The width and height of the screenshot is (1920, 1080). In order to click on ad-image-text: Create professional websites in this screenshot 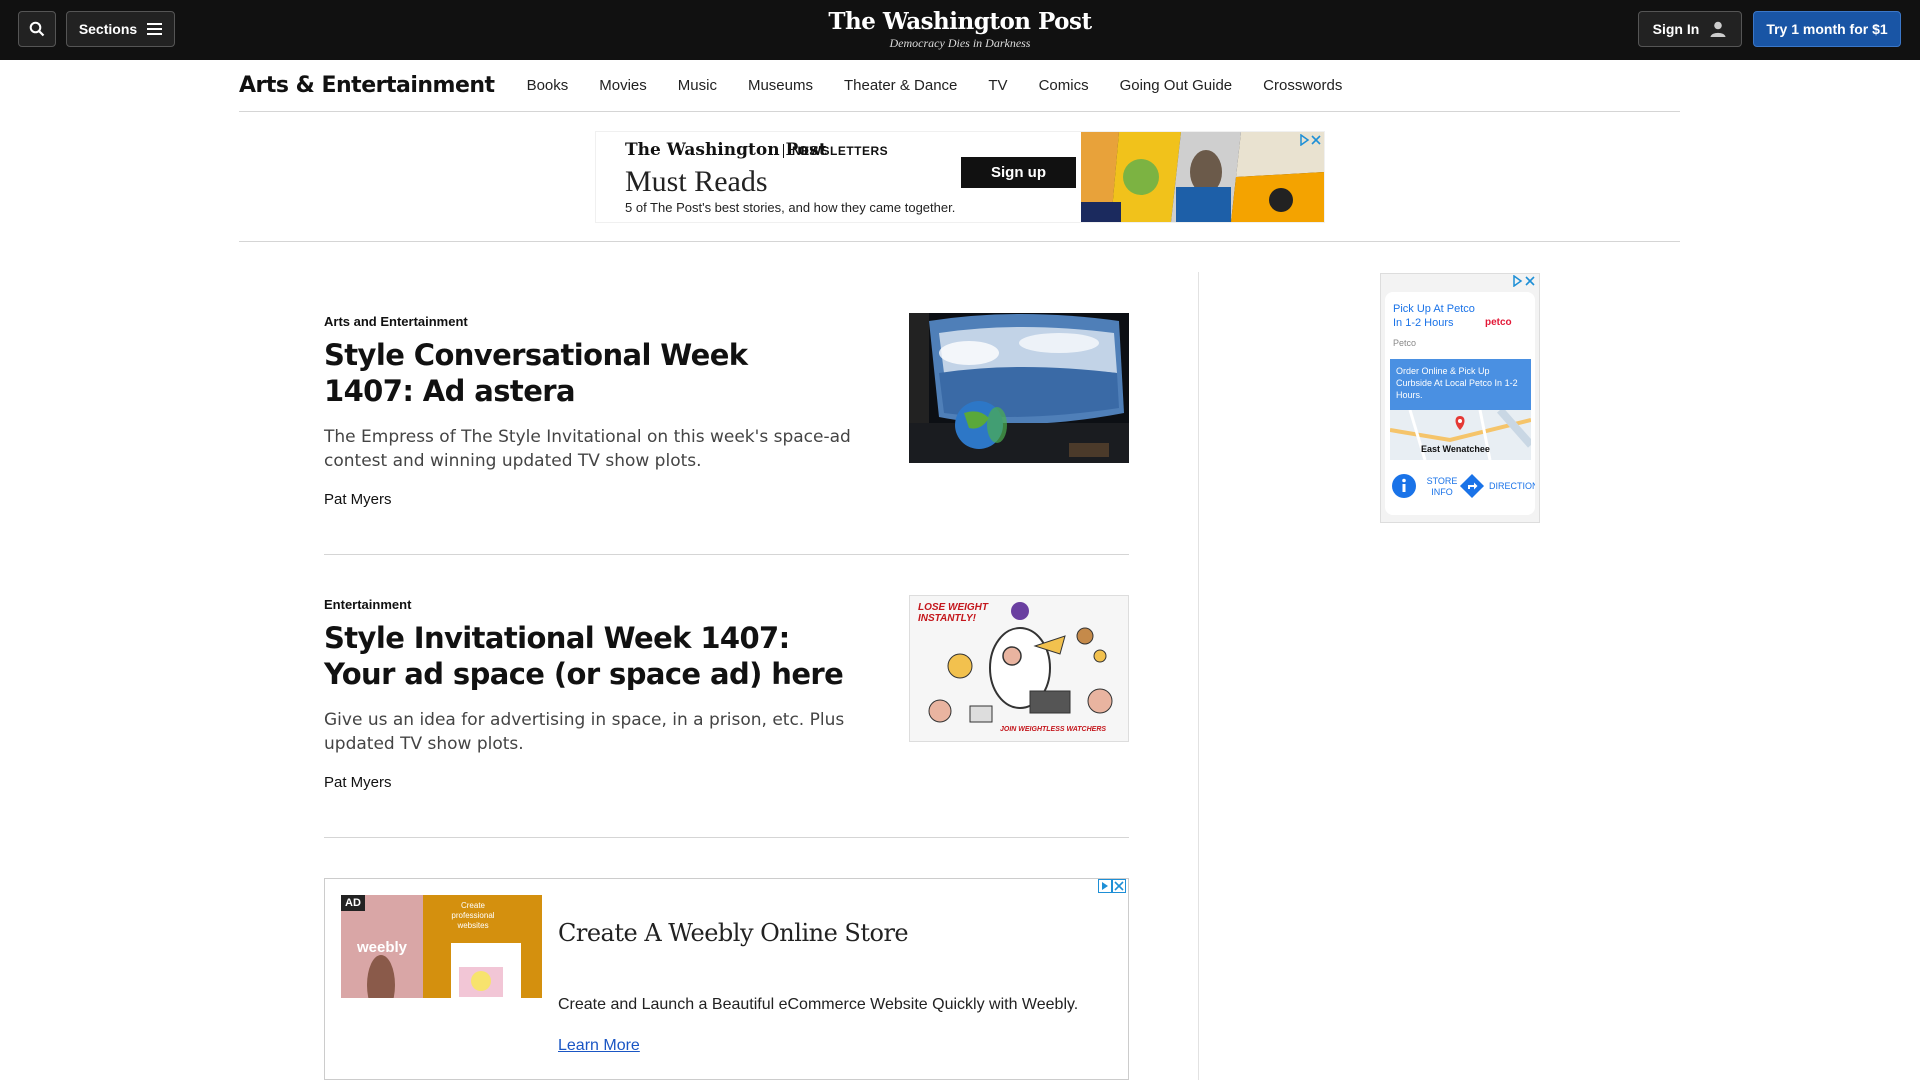, I will do `click(473, 915)`.